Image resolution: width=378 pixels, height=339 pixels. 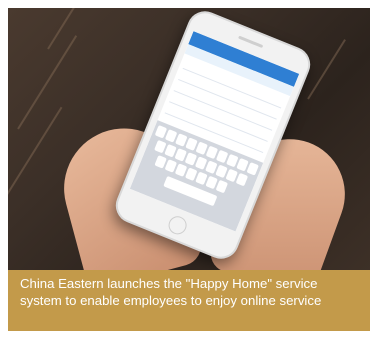 What do you see at coordinates (177, 225) in the screenshot?
I see `home-button` at bounding box center [177, 225].